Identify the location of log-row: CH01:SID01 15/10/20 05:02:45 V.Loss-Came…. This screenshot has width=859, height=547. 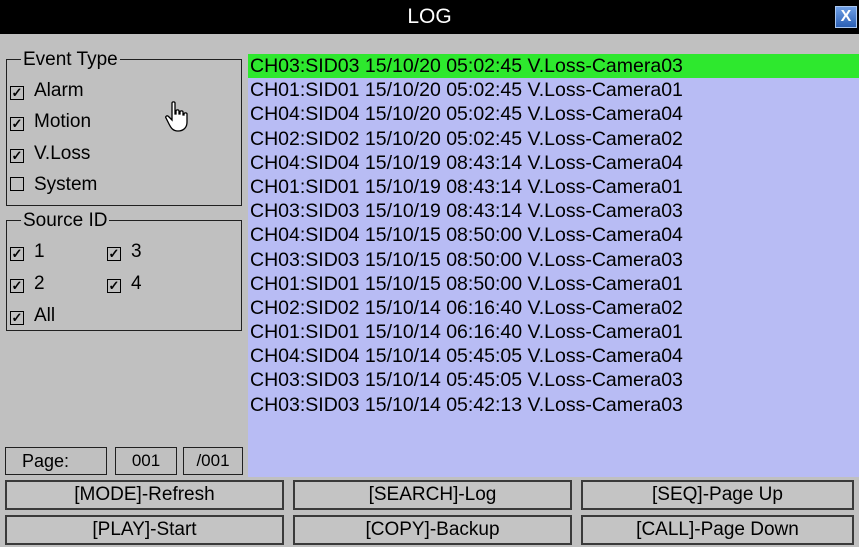
(553, 90).